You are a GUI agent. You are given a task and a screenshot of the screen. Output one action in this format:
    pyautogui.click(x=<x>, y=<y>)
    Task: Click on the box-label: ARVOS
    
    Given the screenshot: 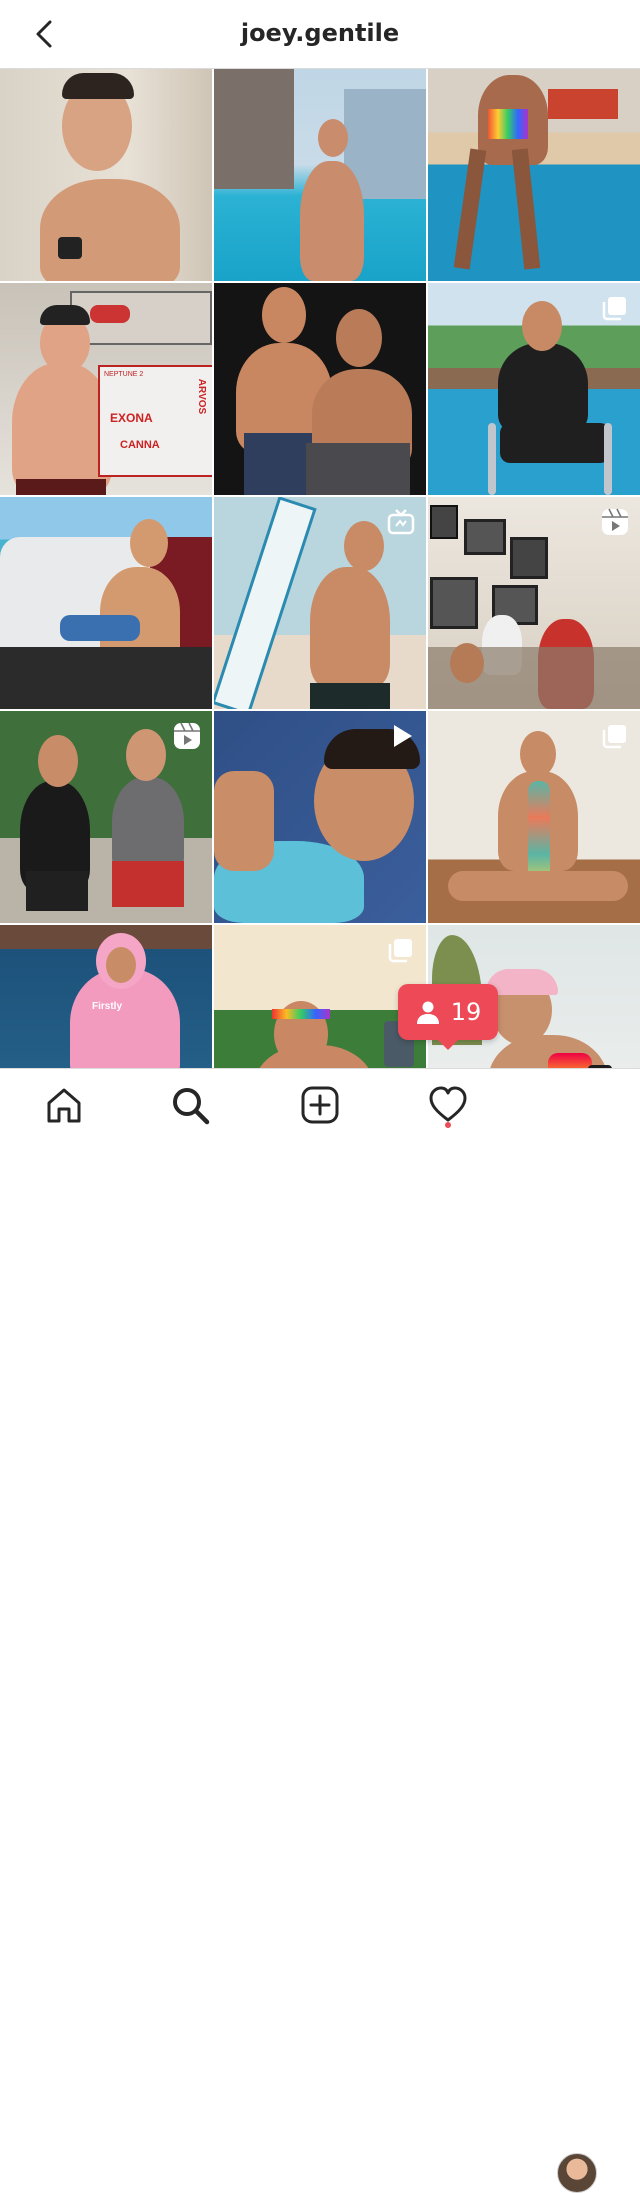 What is the action you would take?
    pyautogui.click(x=202, y=396)
    